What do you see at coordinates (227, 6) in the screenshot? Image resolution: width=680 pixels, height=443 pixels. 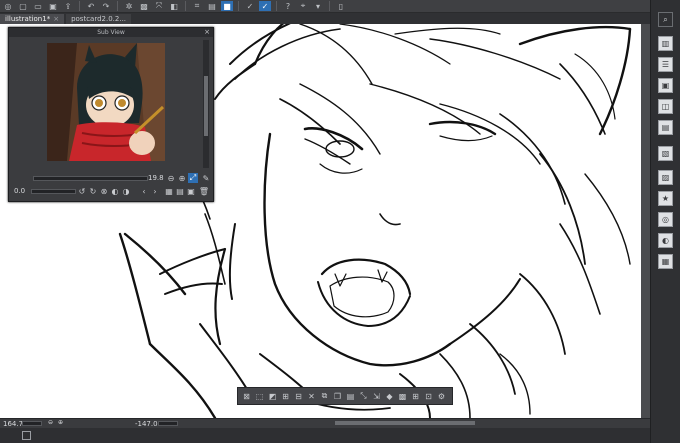 I see `grid-toggle-icon: ■` at bounding box center [227, 6].